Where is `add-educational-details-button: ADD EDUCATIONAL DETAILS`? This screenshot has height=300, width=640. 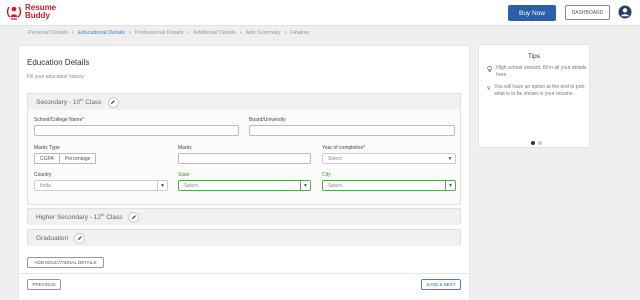
add-educational-details-button: ADD EDUCATIONAL DETAILS is located at coordinates (65, 262).